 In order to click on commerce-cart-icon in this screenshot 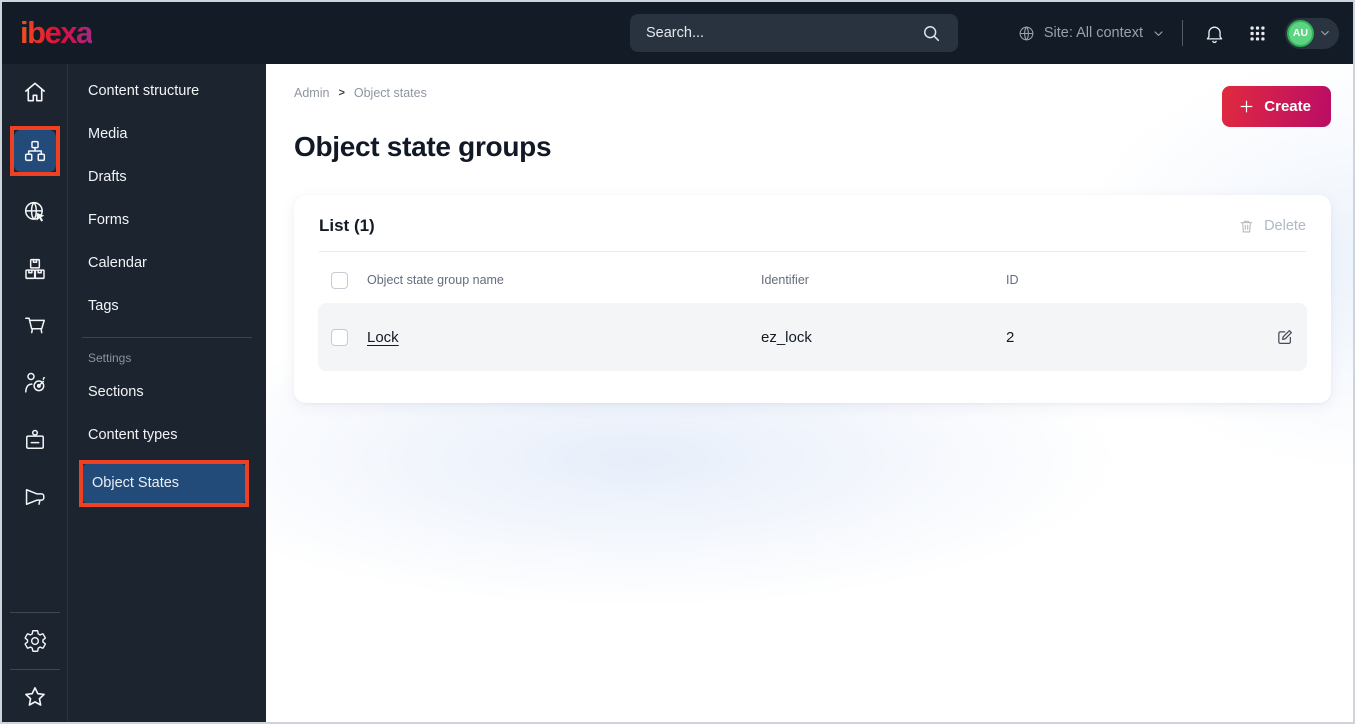, I will do `click(35, 326)`.